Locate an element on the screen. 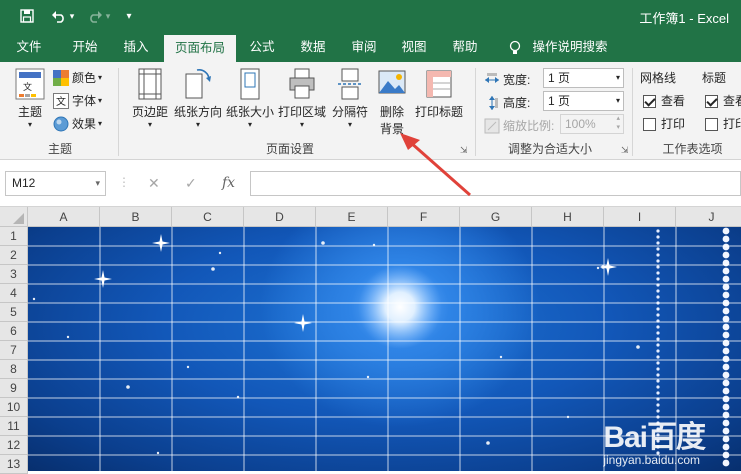 This screenshot has height=474, width=741. annotation-arrow is located at coordinates (435, 165).